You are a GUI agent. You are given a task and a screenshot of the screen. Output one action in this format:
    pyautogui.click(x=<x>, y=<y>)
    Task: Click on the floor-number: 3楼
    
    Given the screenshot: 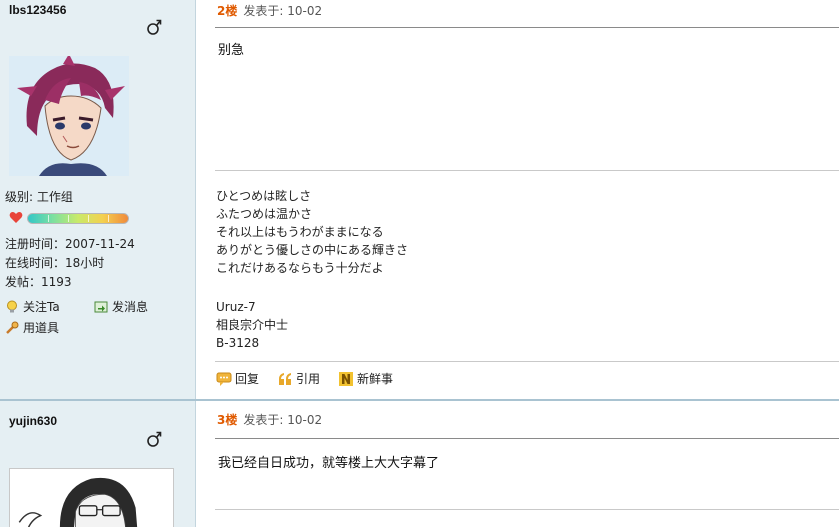 What is the action you would take?
    pyautogui.click(x=227, y=419)
    